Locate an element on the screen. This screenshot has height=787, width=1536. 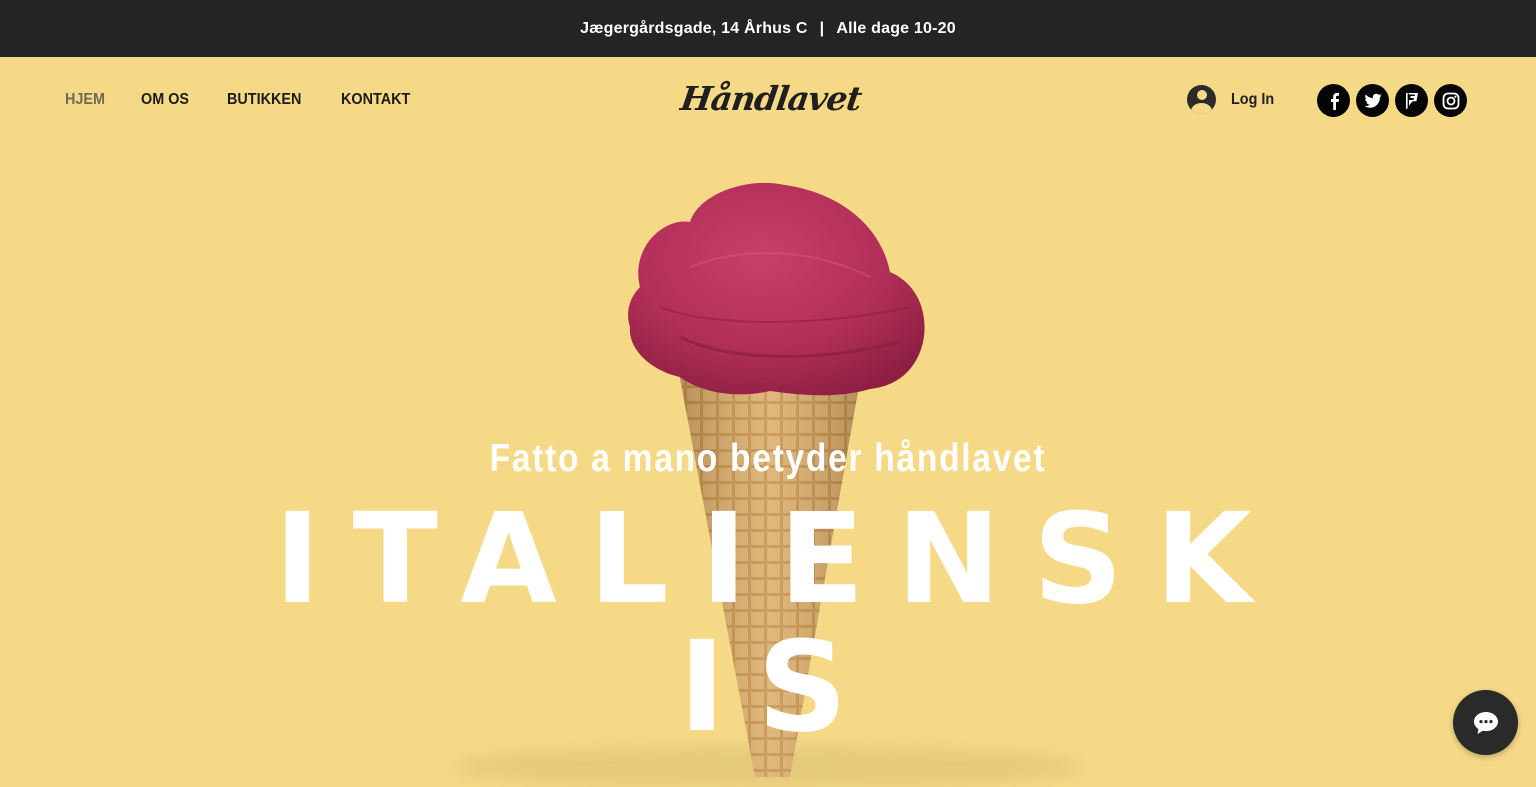
login-label: Log In is located at coordinates (1253, 99).